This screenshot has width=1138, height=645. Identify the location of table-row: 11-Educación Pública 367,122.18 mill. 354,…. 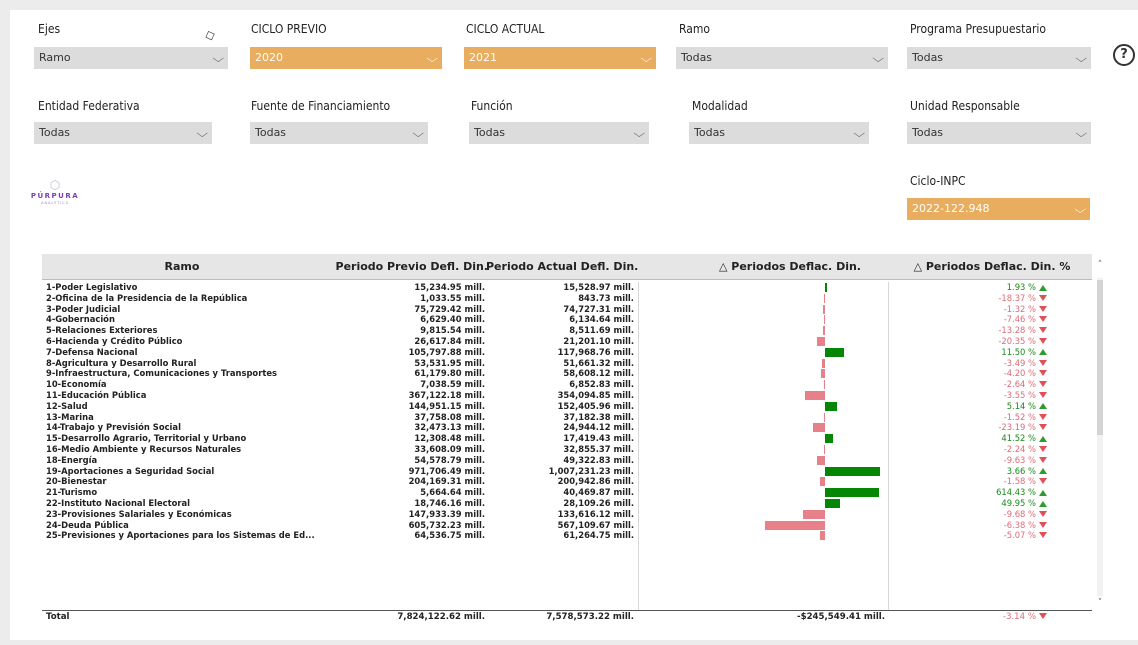
(567, 395).